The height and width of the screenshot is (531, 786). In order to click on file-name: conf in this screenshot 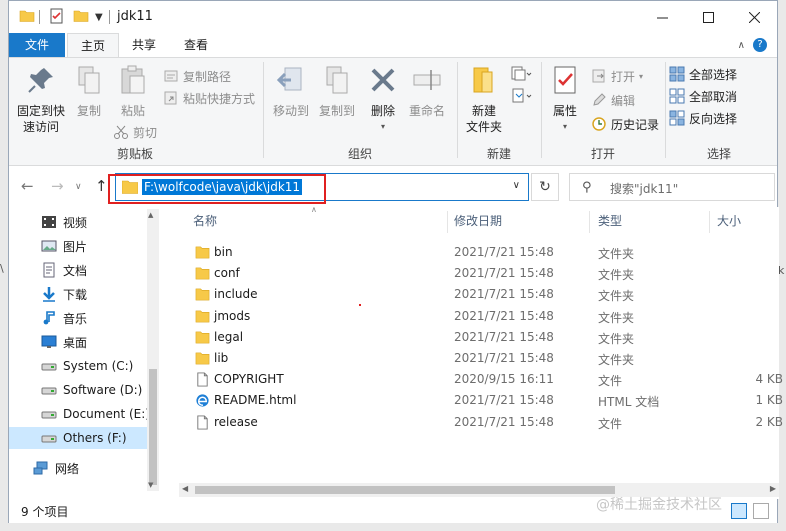, I will do `click(227, 273)`.